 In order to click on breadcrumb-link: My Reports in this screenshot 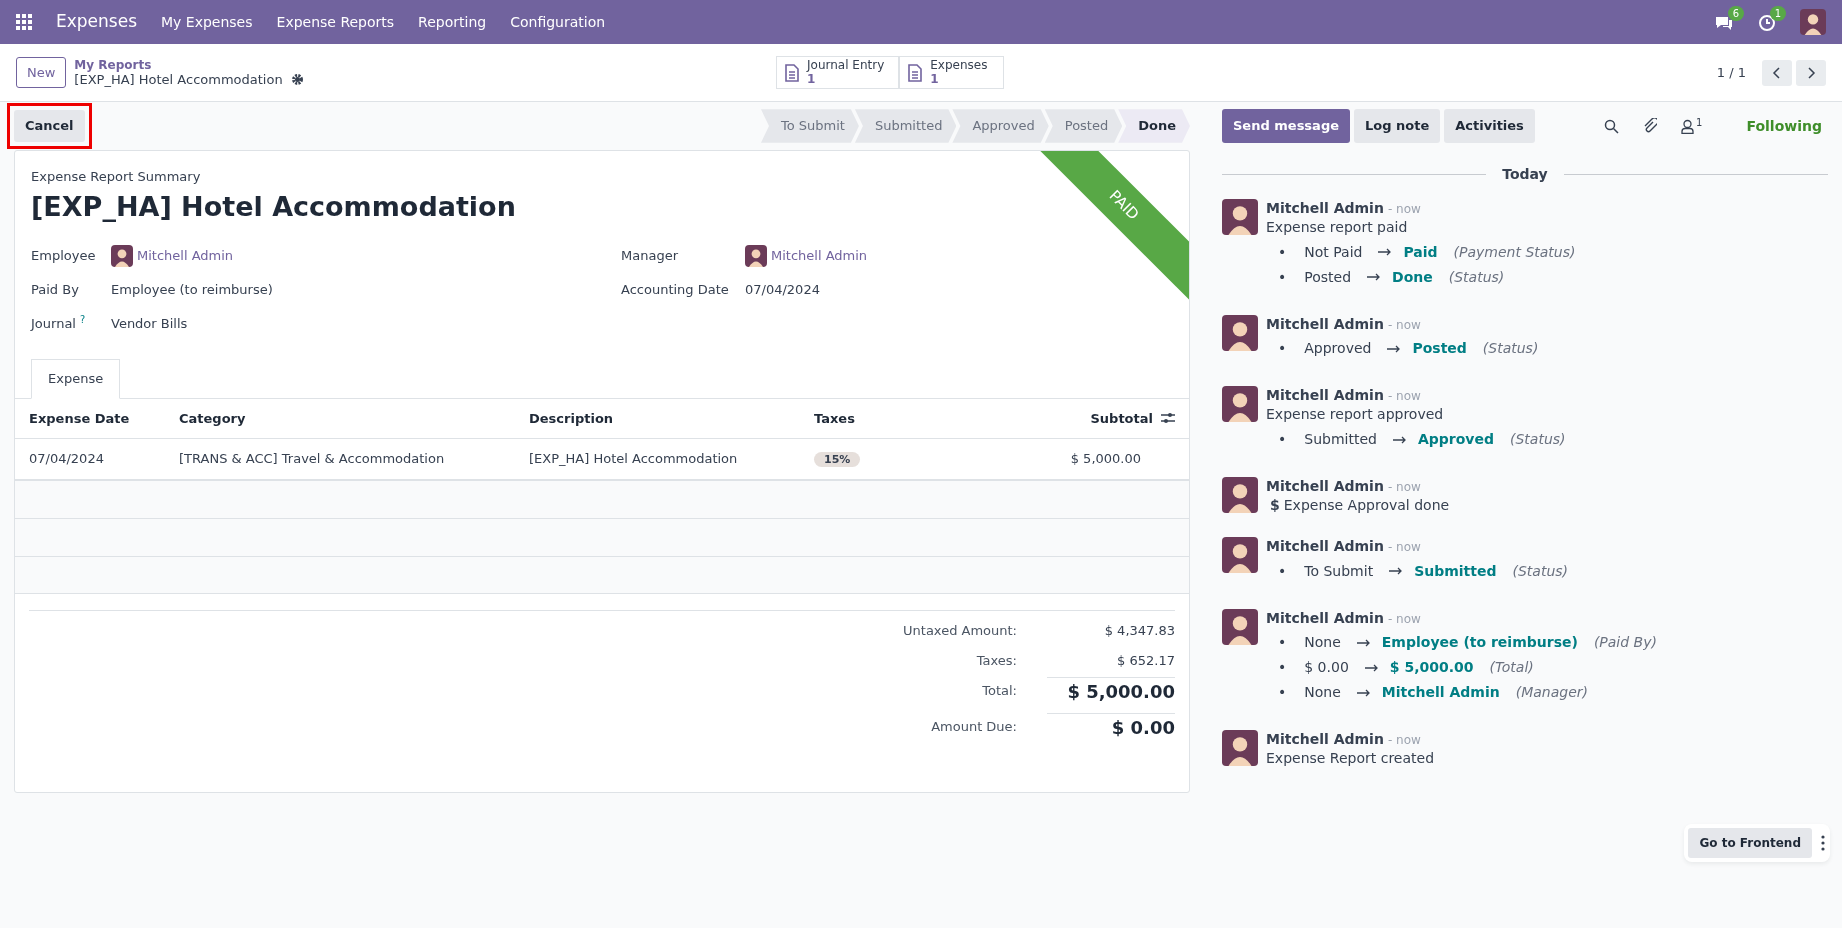, I will do `click(189, 64)`.